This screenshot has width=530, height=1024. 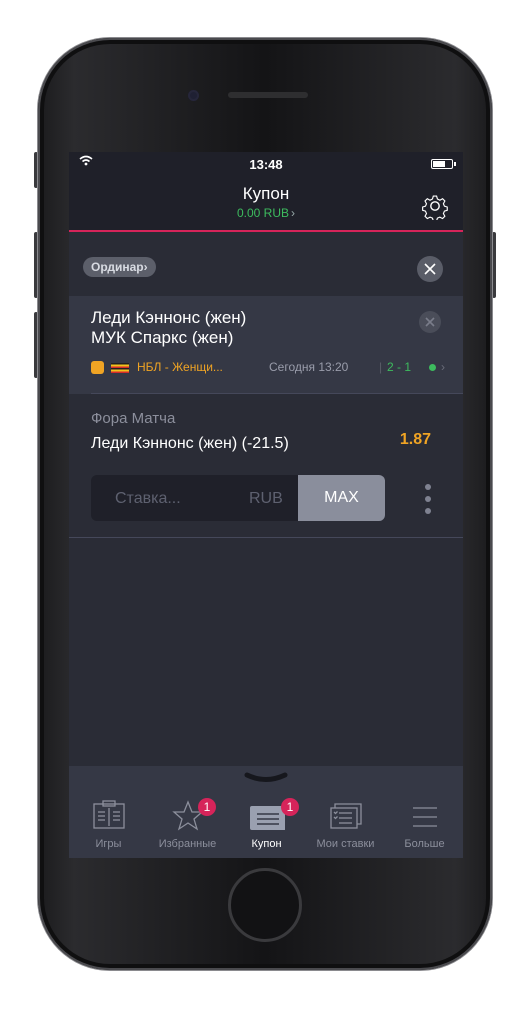 What do you see at coordinates (97, 367) in the screenshot?
I see `basketball-icon` at bounding box center [97, 367].